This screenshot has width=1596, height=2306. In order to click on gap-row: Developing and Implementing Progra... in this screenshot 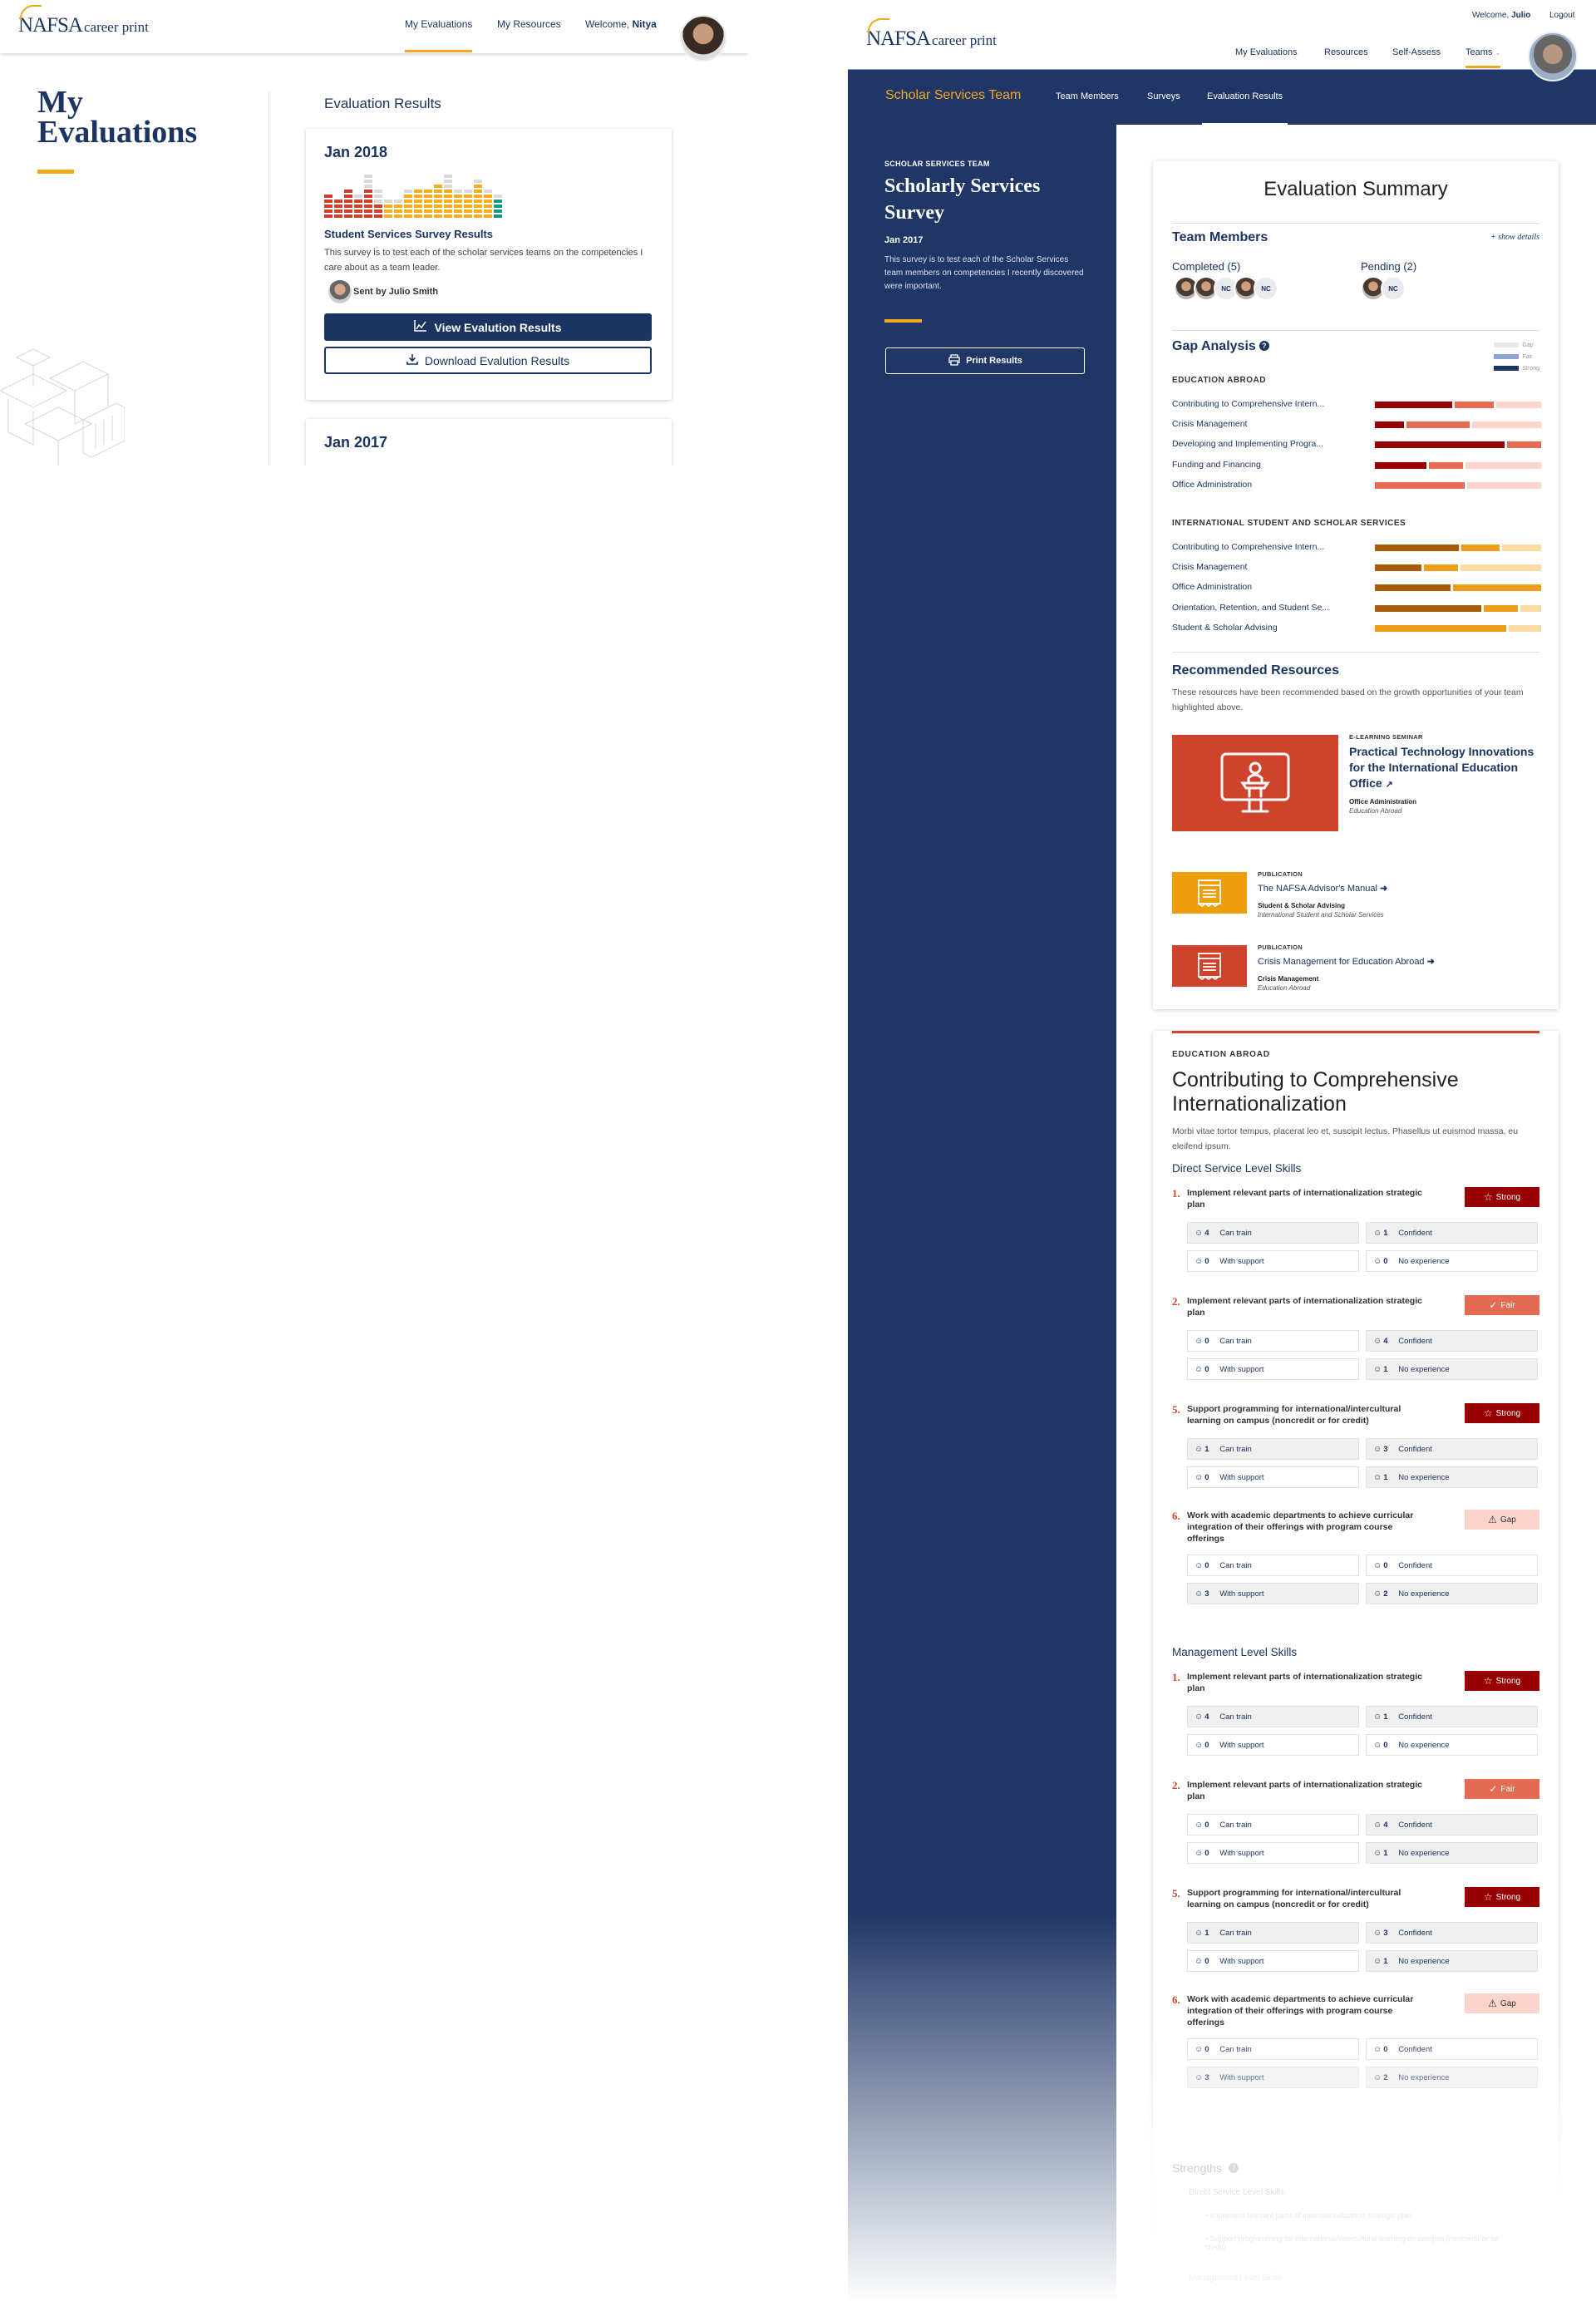, I will do `click(1356, 445)`.